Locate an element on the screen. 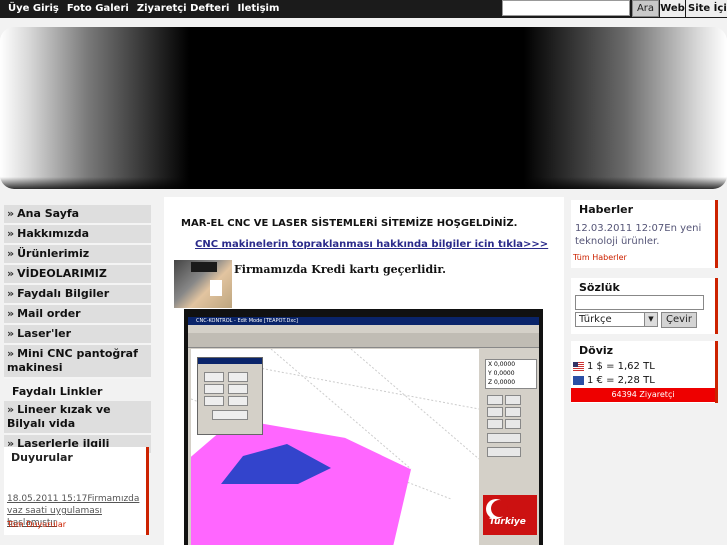  credit-card-terminal-image is located at coordinates (203, 284).